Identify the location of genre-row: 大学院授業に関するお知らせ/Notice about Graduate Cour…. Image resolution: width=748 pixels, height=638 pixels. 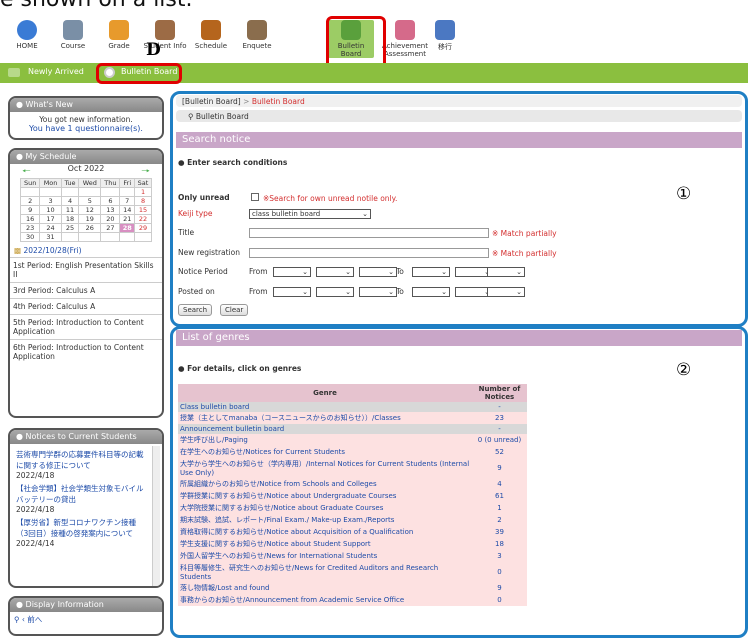
(352, 508).